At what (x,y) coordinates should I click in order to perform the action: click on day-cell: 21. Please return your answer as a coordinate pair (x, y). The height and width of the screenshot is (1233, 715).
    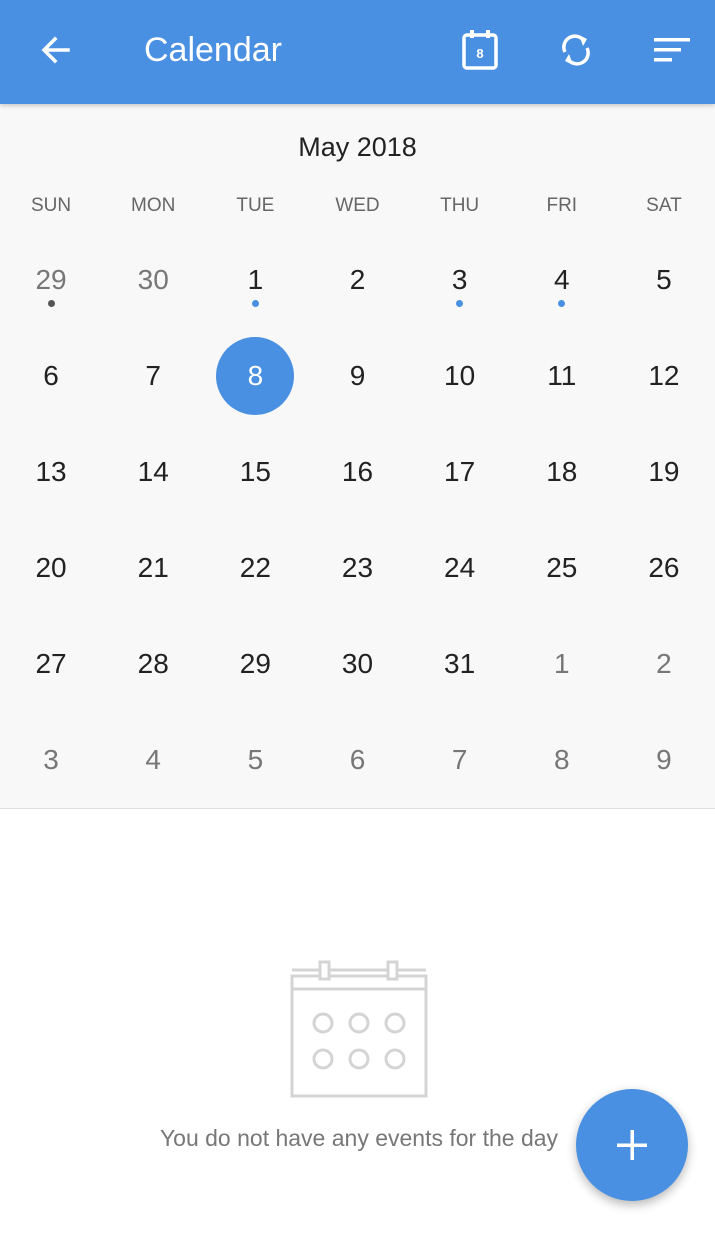
    Looking at the image, I should click on (153, 568).